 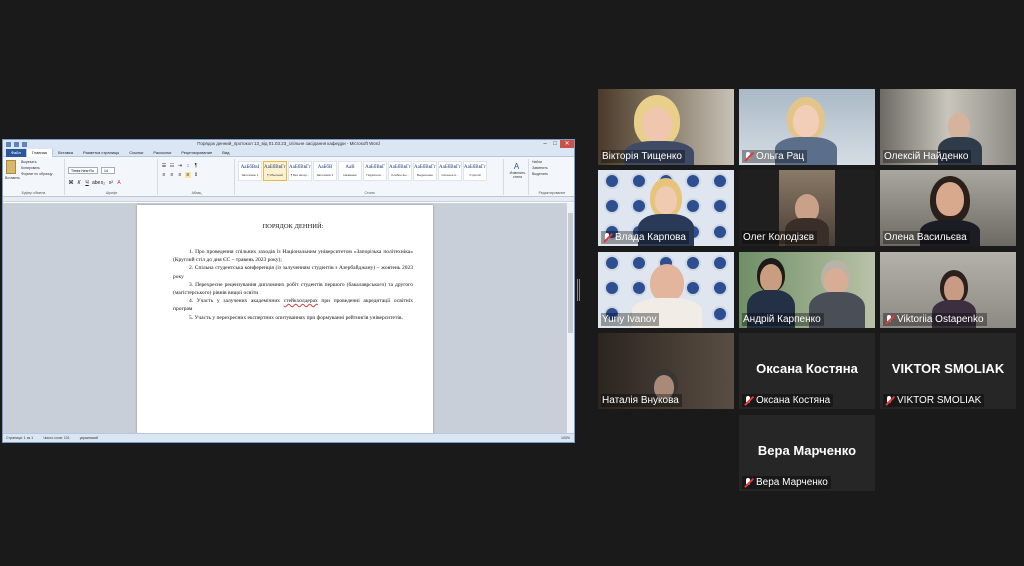 I want to click on bold-button: Ж, so click(x=71, y=183).